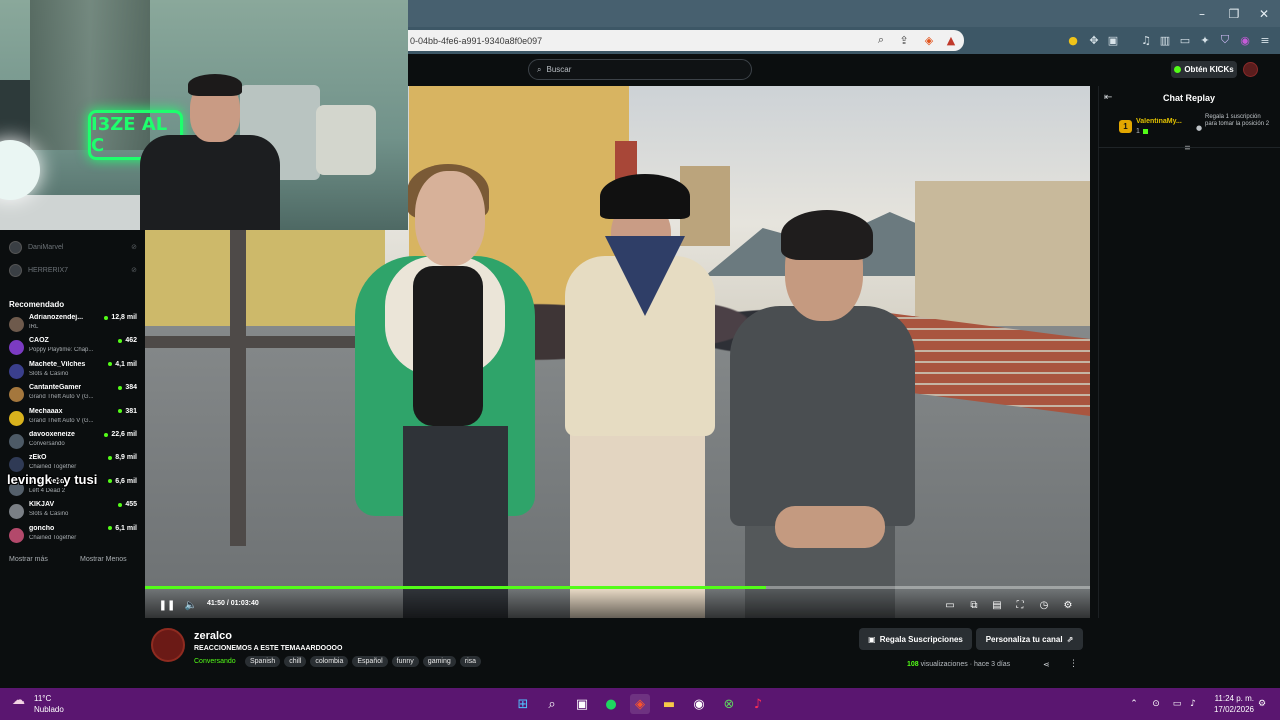  I want to click on close-button: ✕, so click(1264, 13).